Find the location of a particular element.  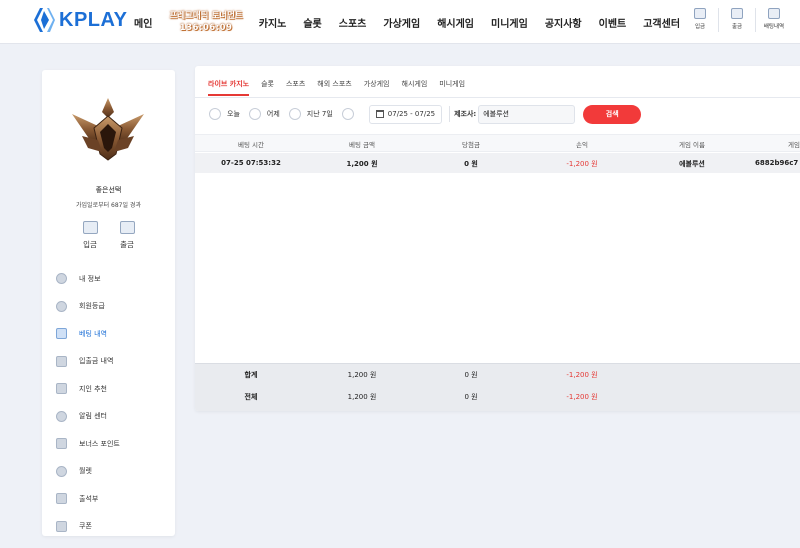

nav-main: 메인 is located at coordinates (143, 22).